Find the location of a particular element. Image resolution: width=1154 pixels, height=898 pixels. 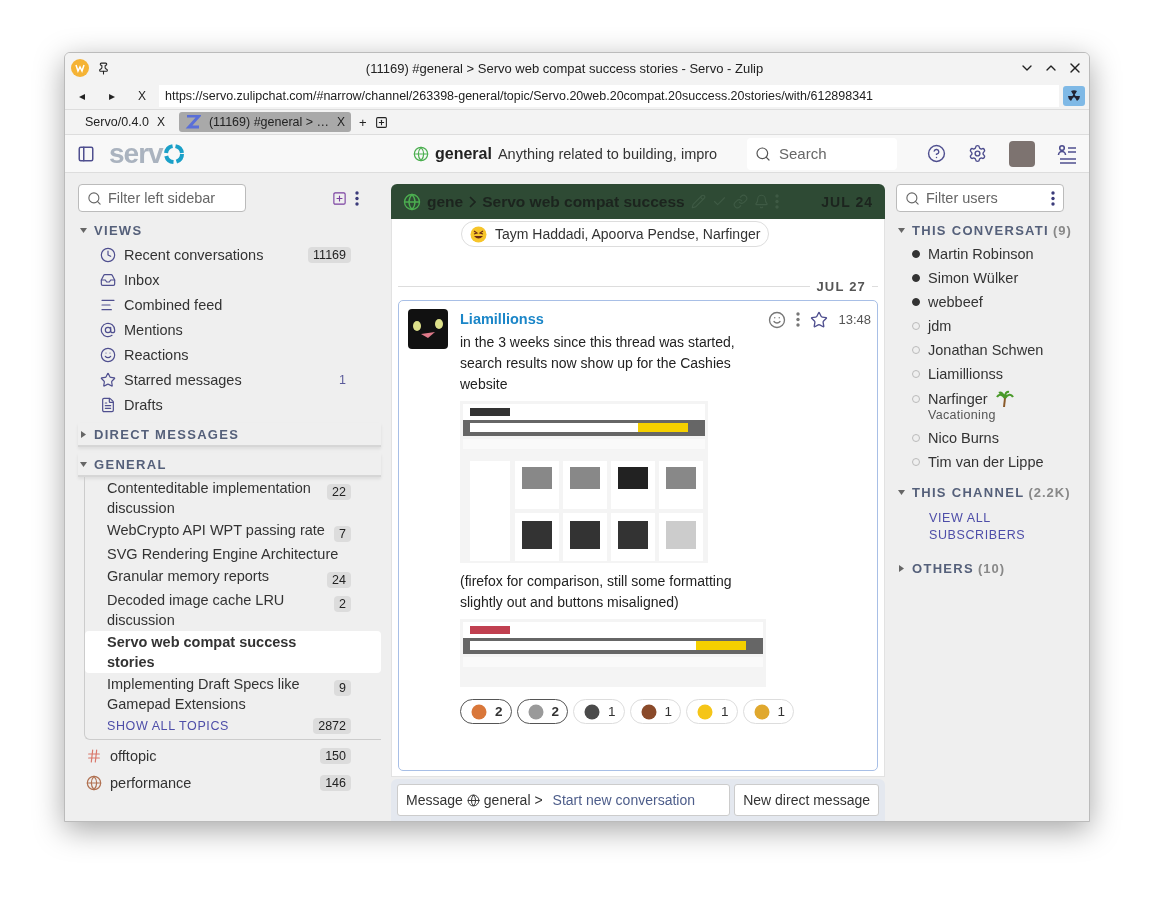

browser-tab: Servo/0.4.0 X is located at coordinates (125, 122).